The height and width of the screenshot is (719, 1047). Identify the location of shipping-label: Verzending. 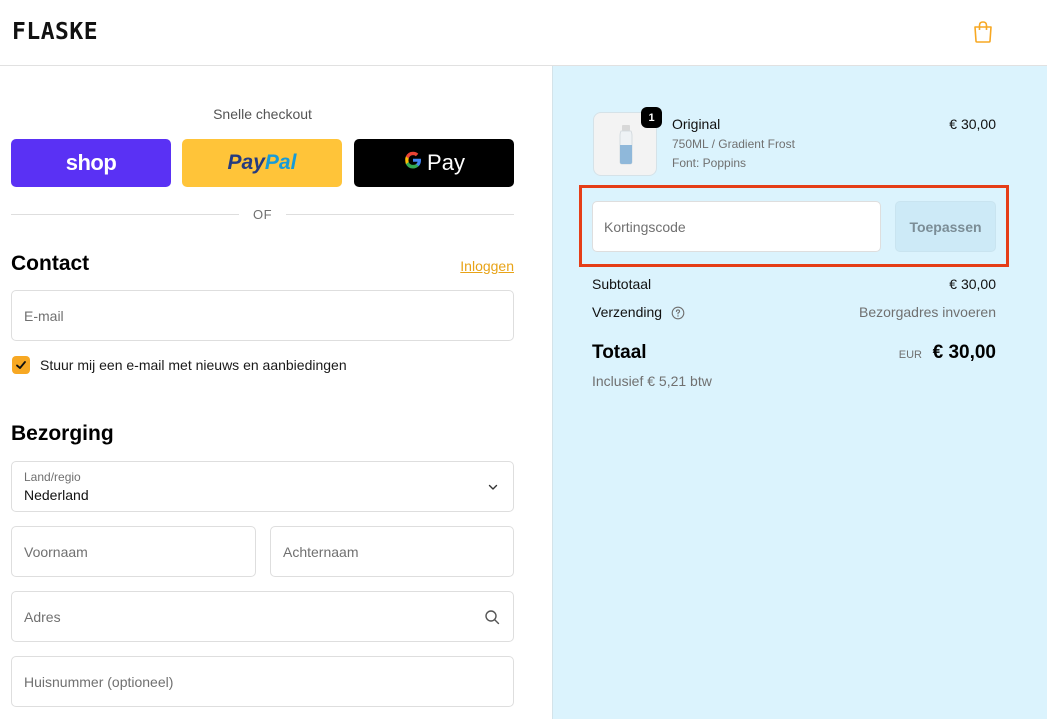
(627, 312).